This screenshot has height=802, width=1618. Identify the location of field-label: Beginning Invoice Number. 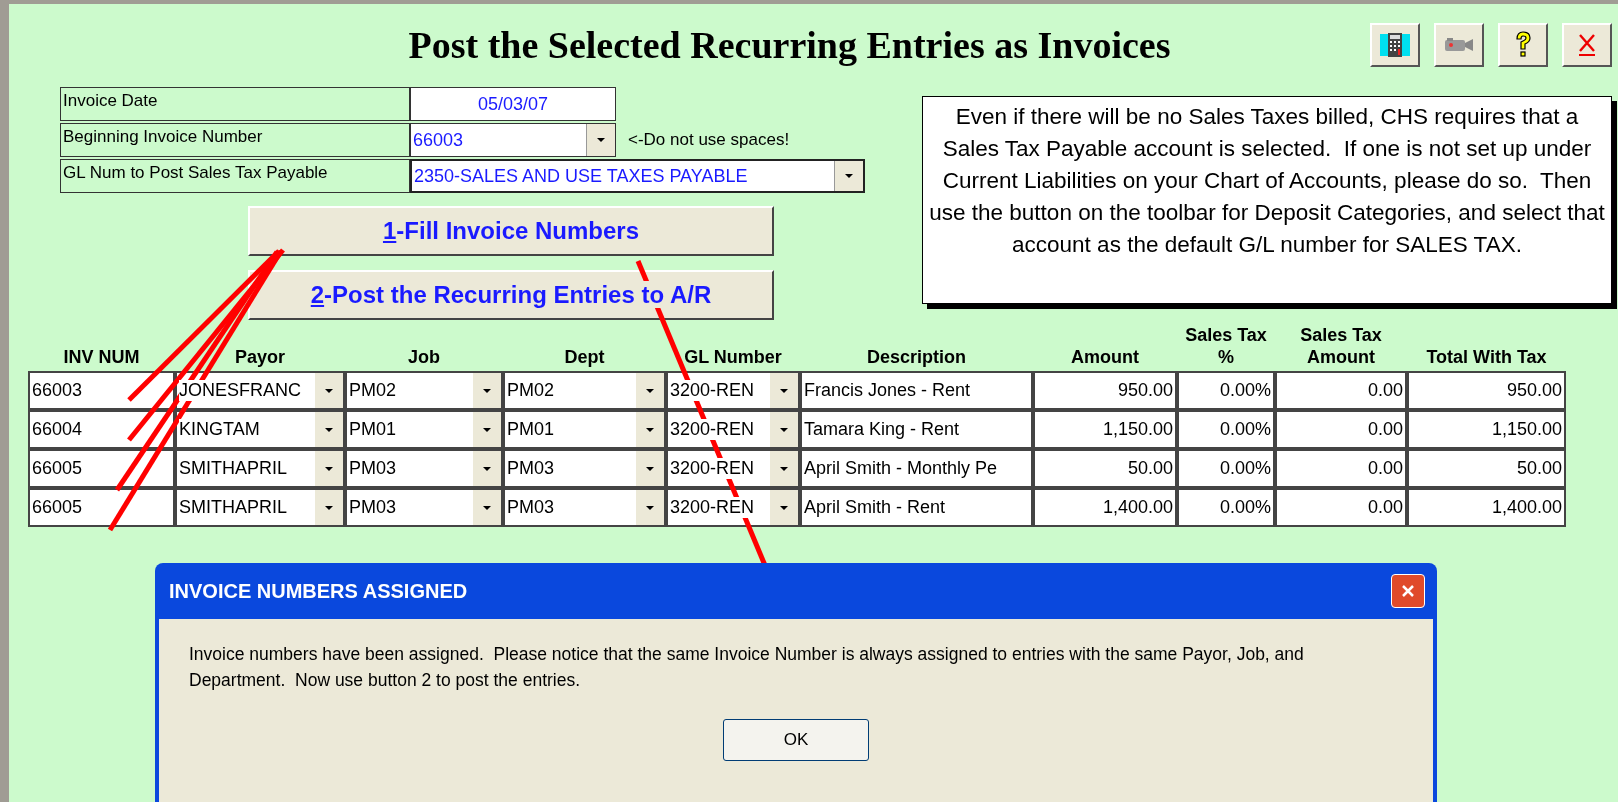
(235, 140).